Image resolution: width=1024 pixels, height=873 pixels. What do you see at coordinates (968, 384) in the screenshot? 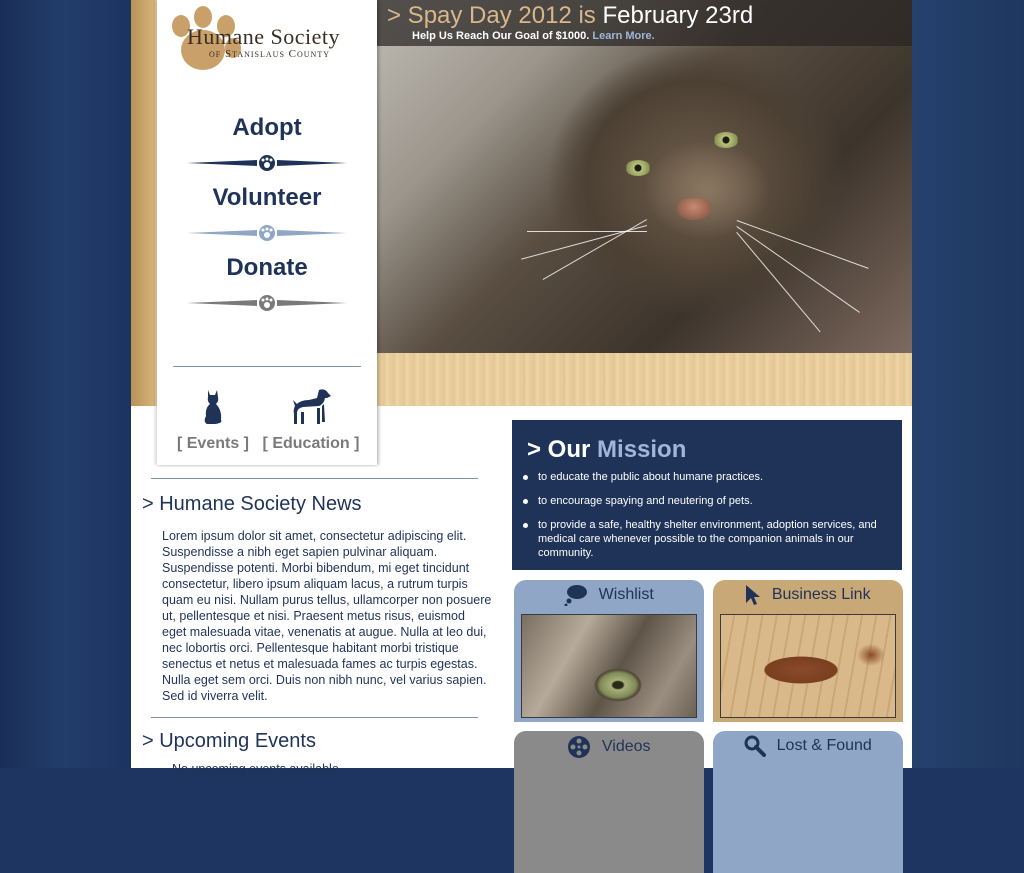
I see `page-background-right` at bounding box center [968, 384].